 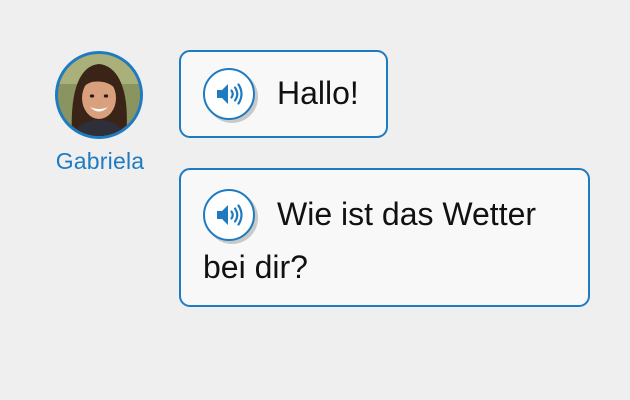 I want to click on avatar-portrait, so click(x=99, y=95).